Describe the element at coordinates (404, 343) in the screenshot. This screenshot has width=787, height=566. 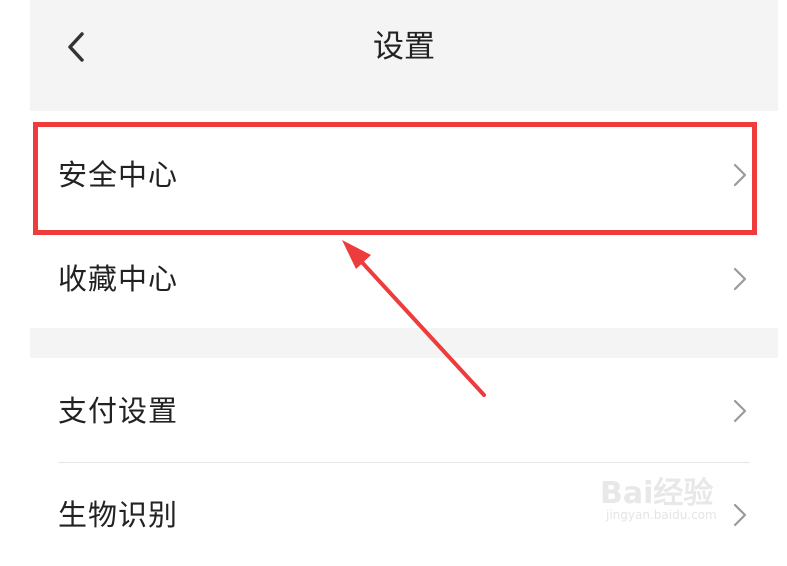
I see `section-divider` at that location.